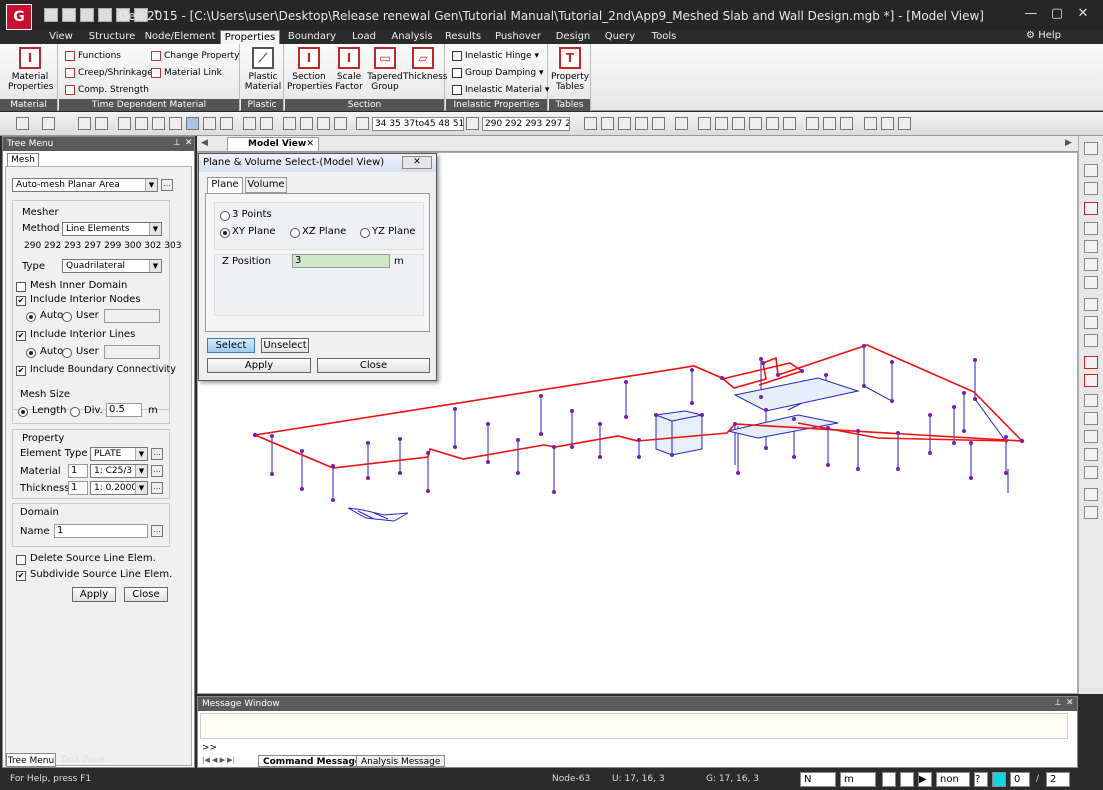 The image size is (1103, 790). I want to click on hidden-icon, so click(681, 123).